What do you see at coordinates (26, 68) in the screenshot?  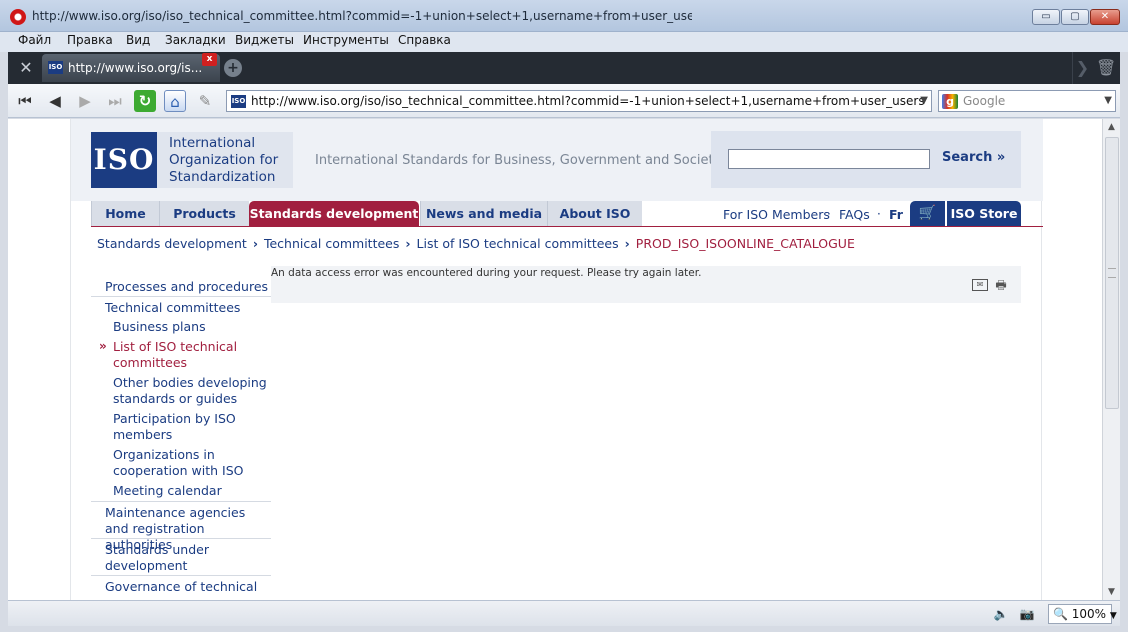 I see `tools-icon: ✕` at bounding box center [26, 68].